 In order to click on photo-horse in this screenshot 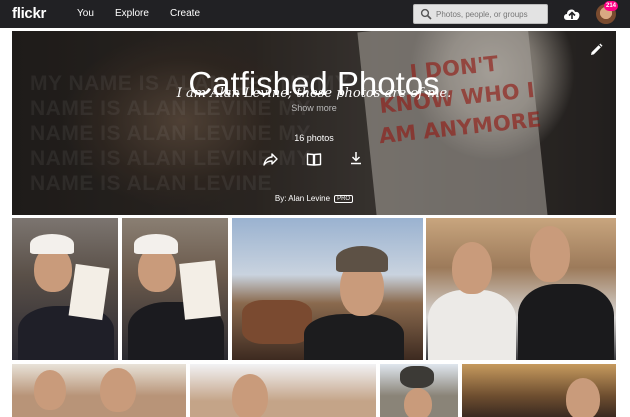, I will do `click(277, 322)`.